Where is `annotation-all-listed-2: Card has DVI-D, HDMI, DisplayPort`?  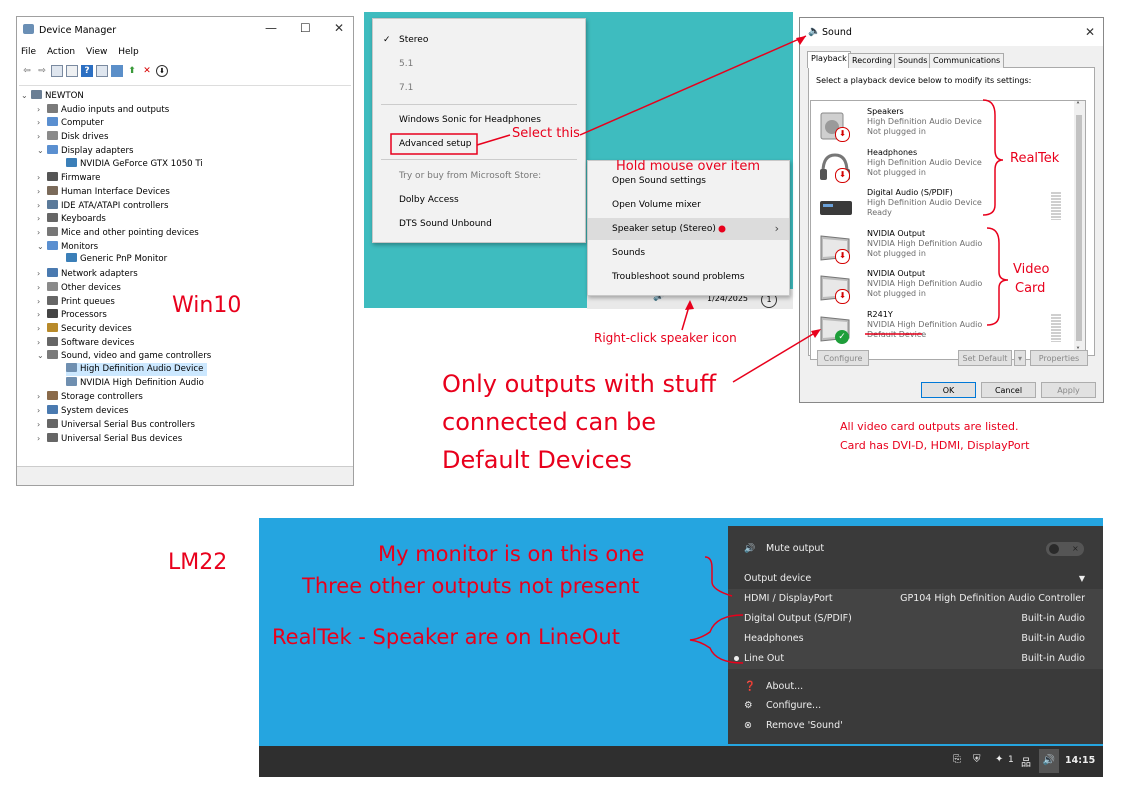
annotation-all-listed-2: Card has DVI-D, HDMI, DisplayPort is located at coordinates (935, 445).